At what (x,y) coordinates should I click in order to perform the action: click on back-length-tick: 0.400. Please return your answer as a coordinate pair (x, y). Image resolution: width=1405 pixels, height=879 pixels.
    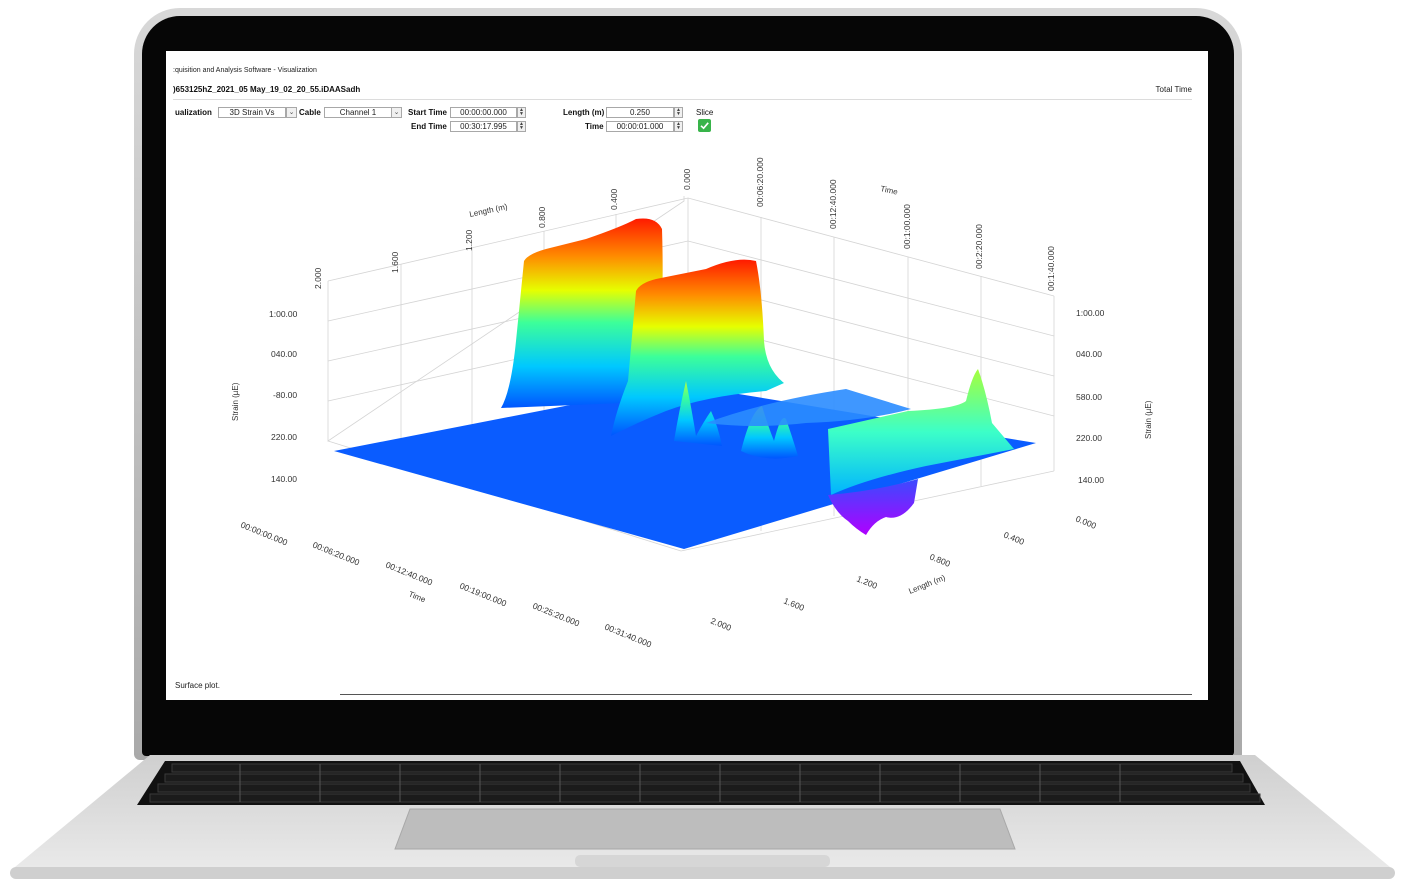
    Looking at the image, I should click on (614, 199).